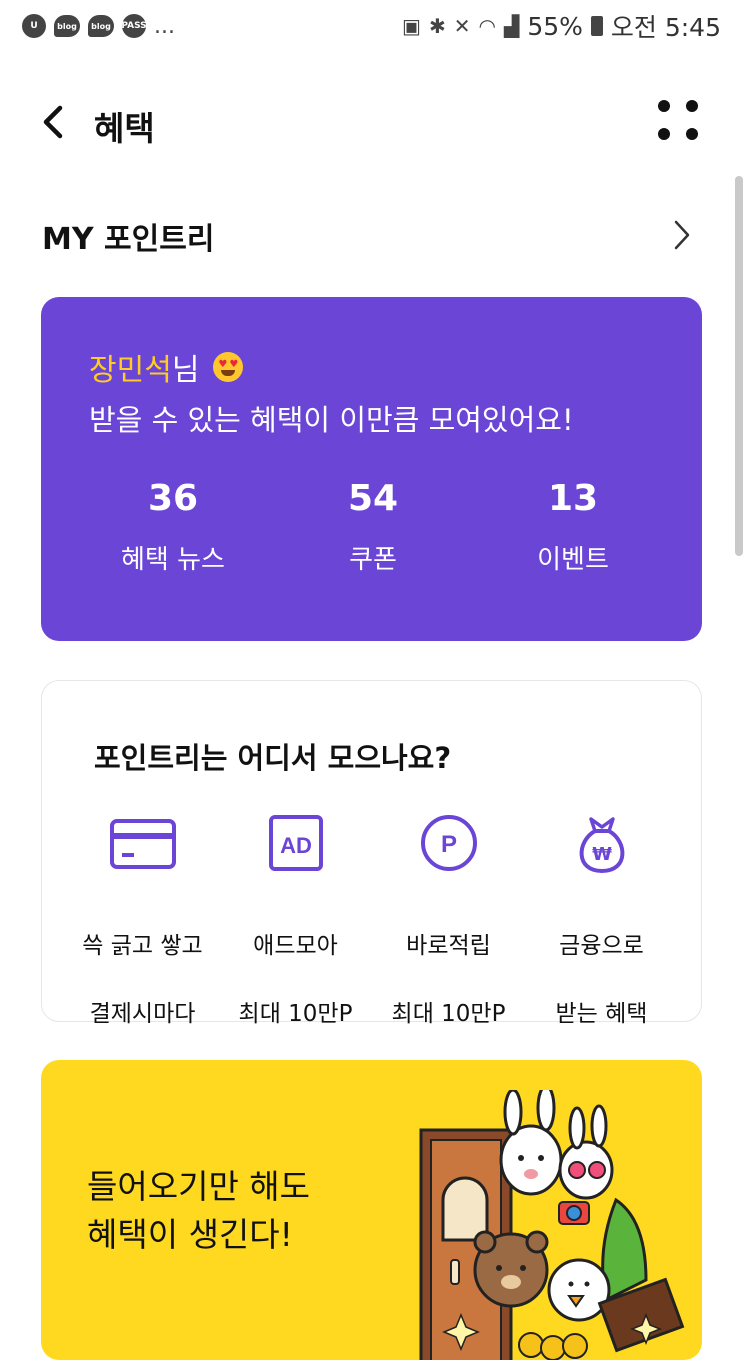 The height and width of the screenshot is (1360, 743). I want to click on source-finance: ₩ 금융으로 받는 혜택, so click(601, 939).